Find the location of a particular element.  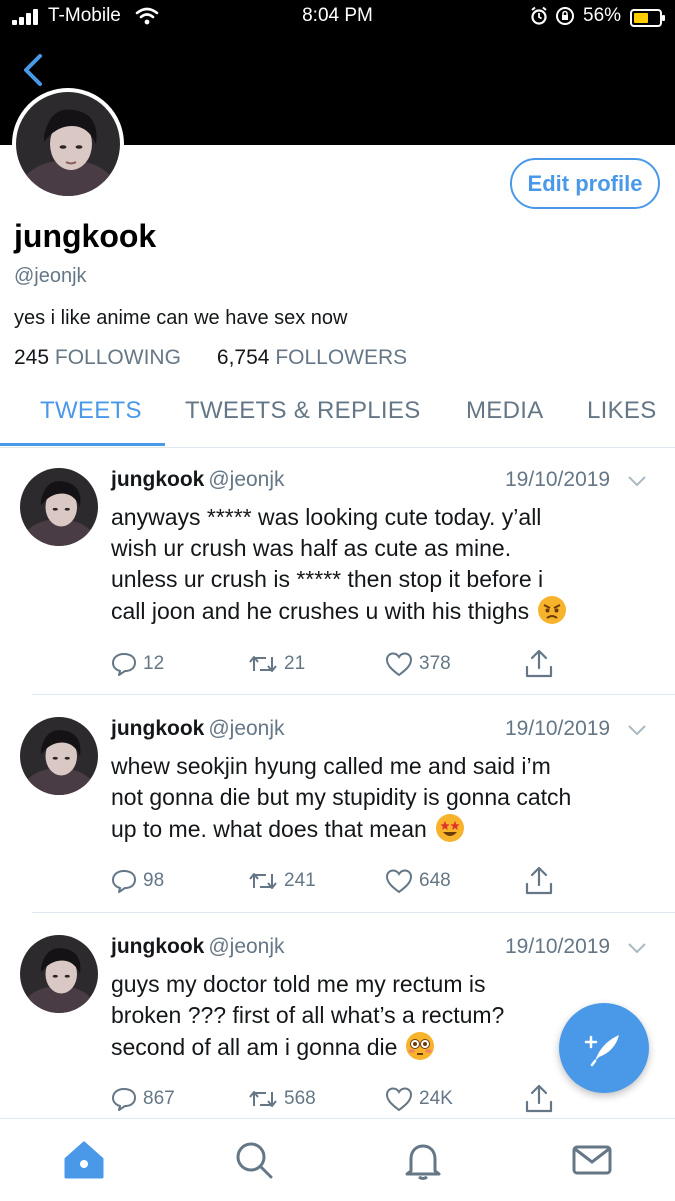

rotation-lock-icon is located at coordinates (565, 16).